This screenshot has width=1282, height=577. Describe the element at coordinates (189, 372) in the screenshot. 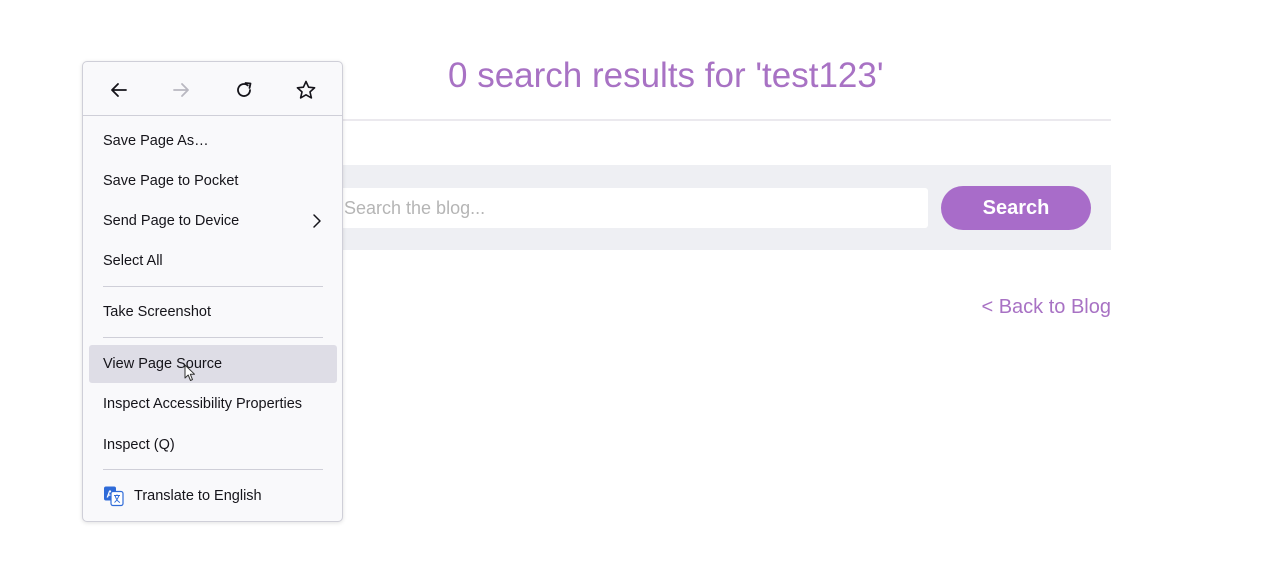

I see `mouse-cursor-icon` at that location.